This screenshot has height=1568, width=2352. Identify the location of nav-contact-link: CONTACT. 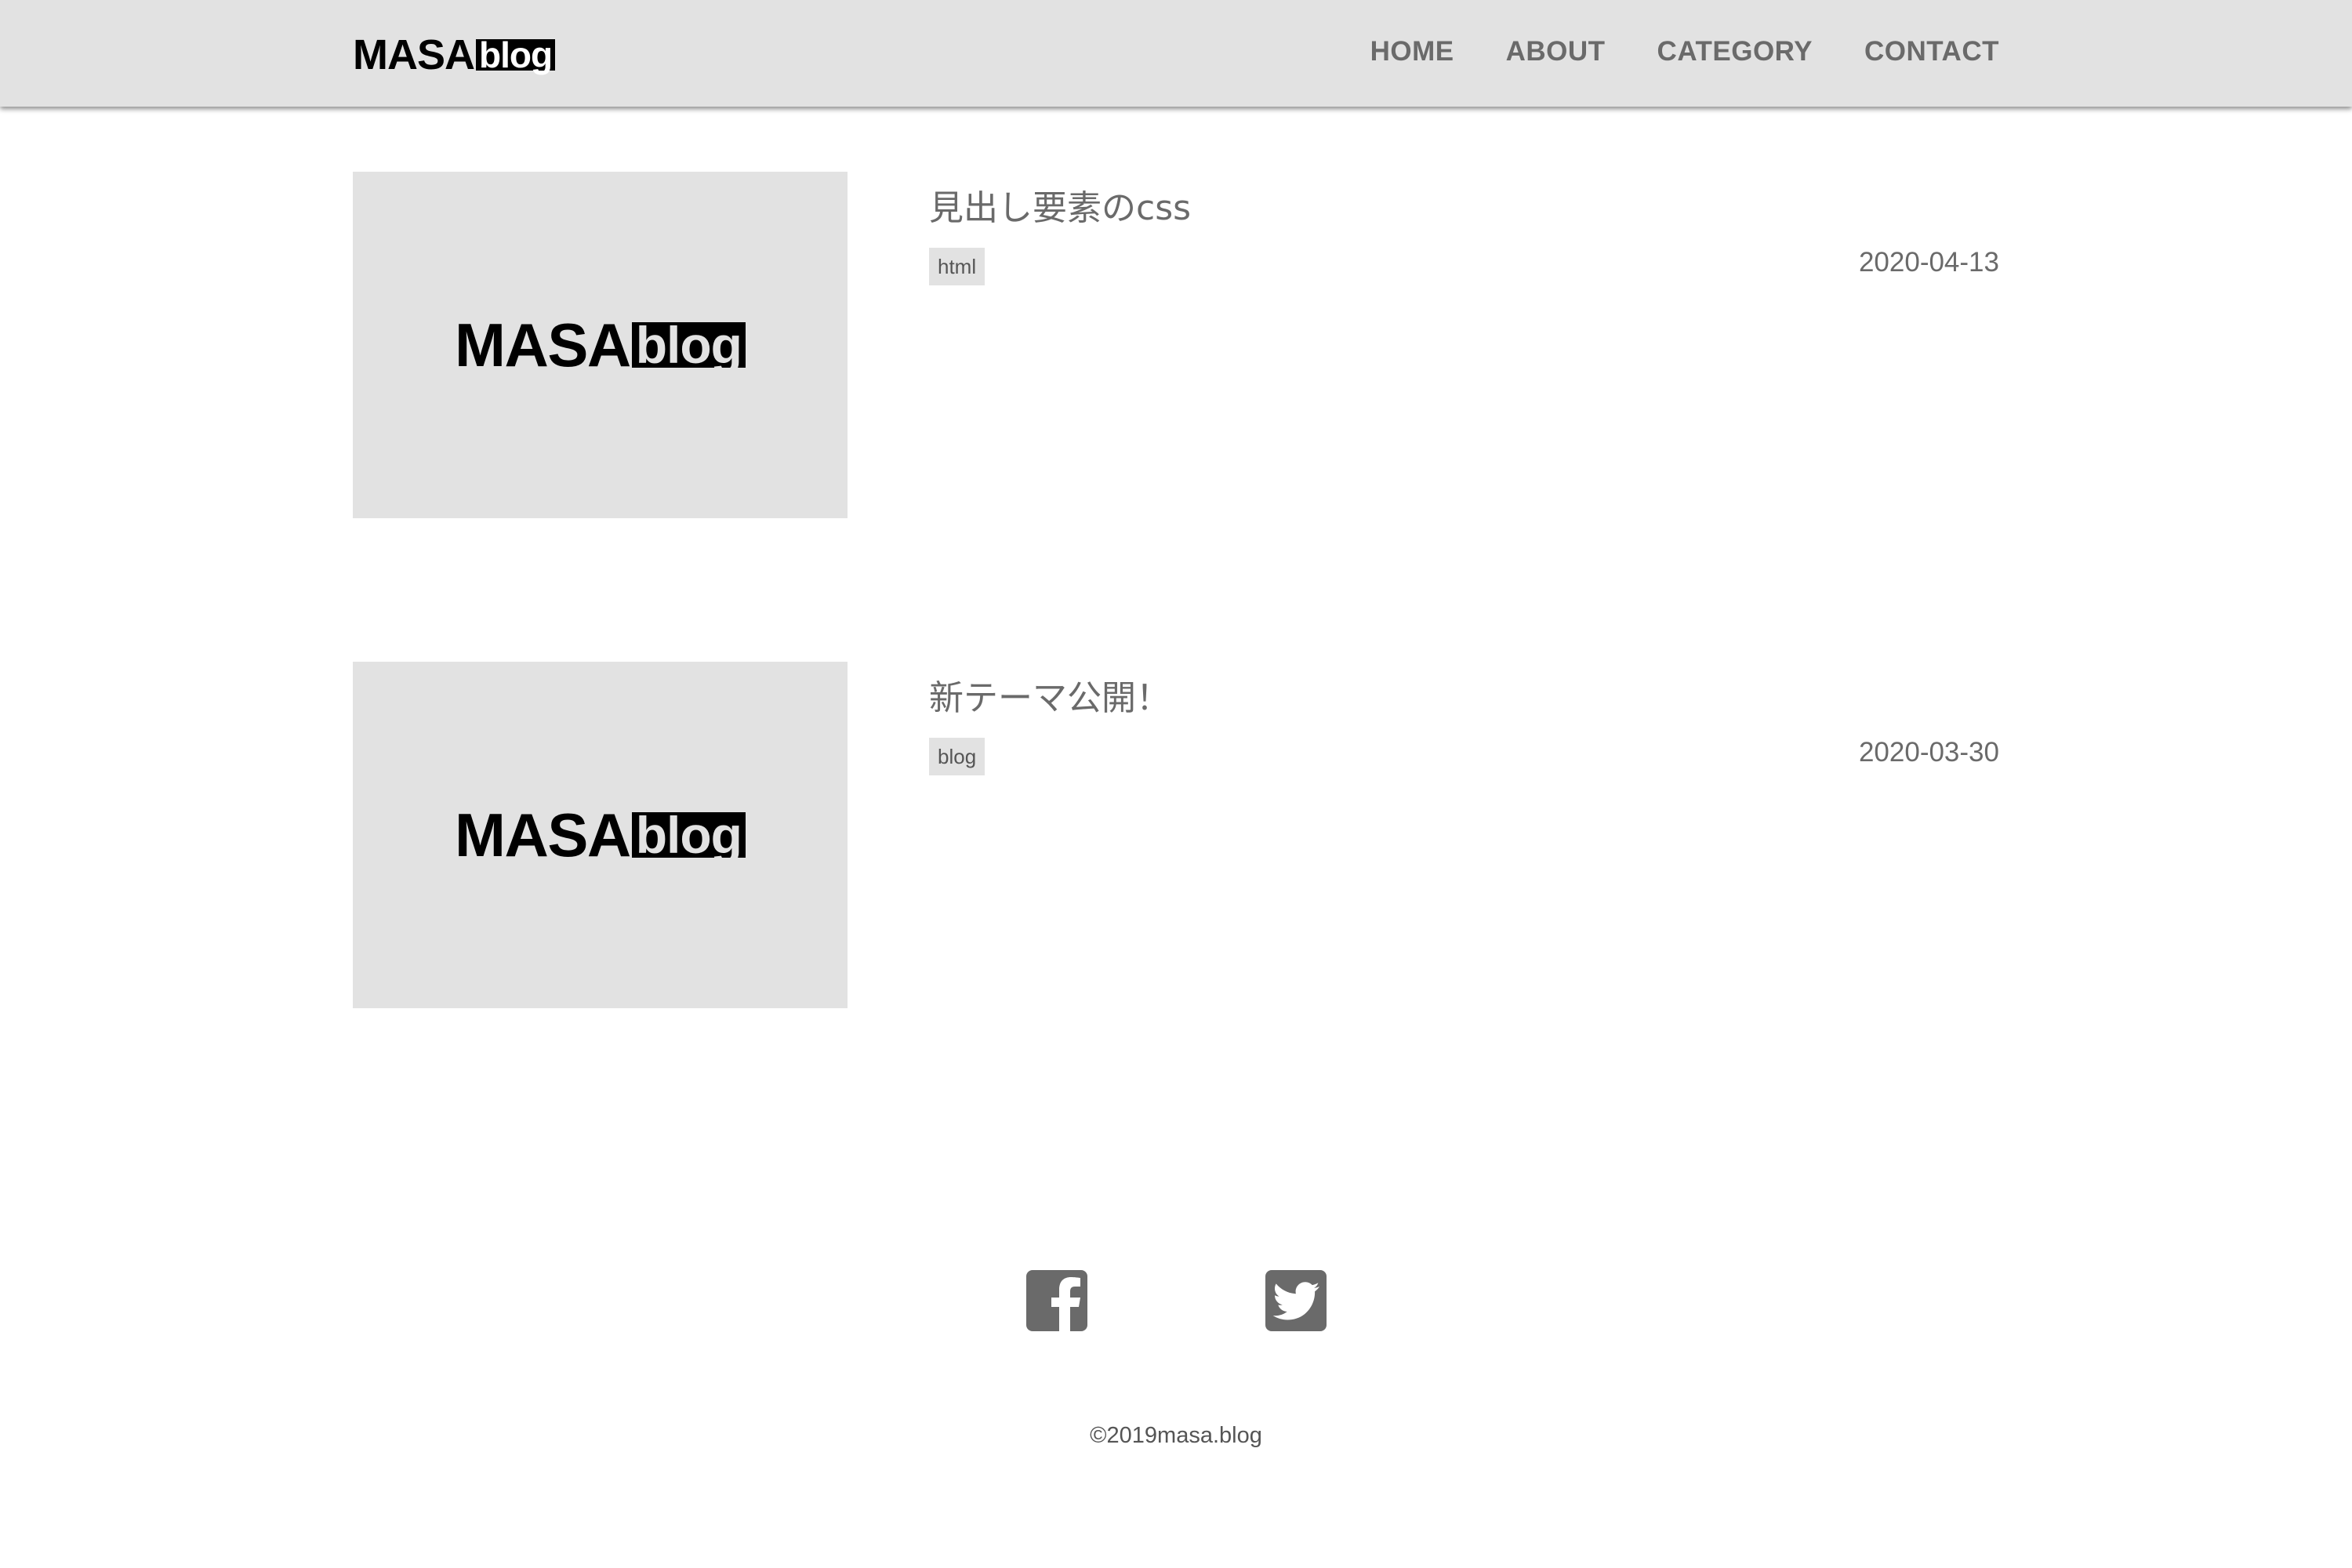
(1931, 51).